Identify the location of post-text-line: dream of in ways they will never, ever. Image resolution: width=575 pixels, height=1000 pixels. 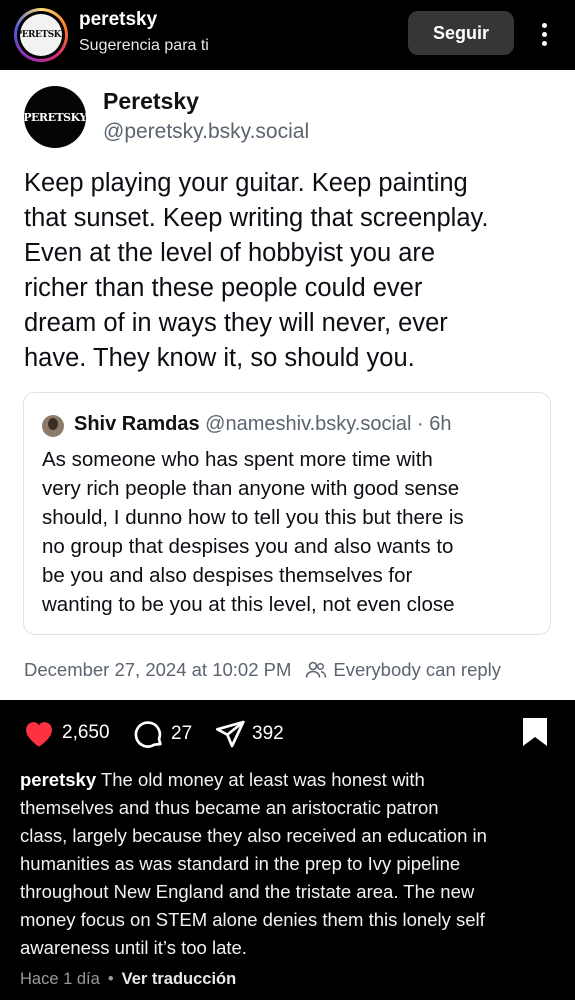
(236, 323).